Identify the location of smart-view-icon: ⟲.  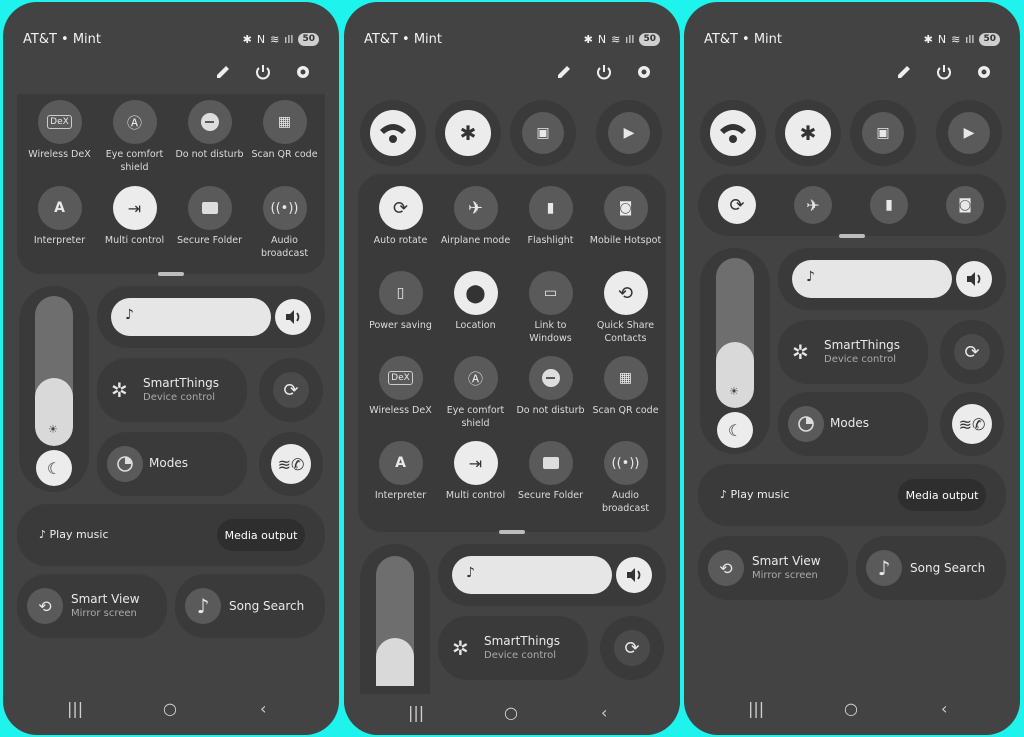
(726, 568).